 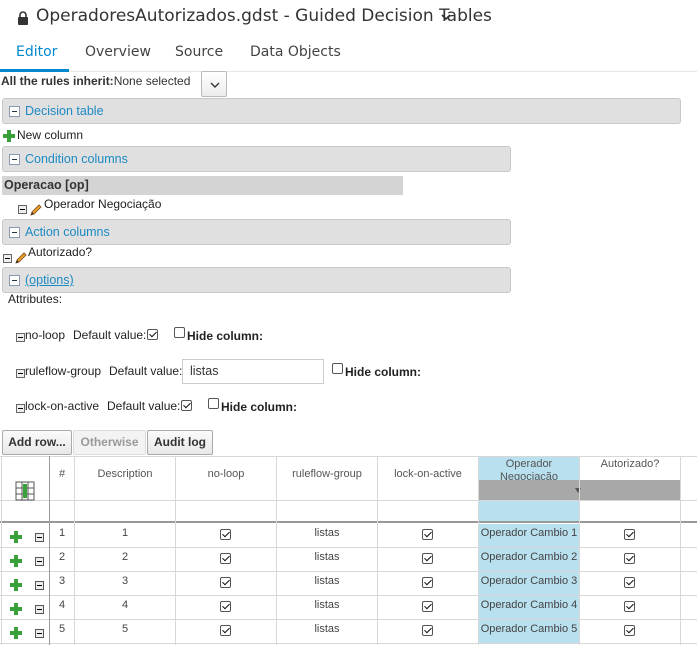 I want to click on action-columns-section: Action columns, so click(x=256, y=232).